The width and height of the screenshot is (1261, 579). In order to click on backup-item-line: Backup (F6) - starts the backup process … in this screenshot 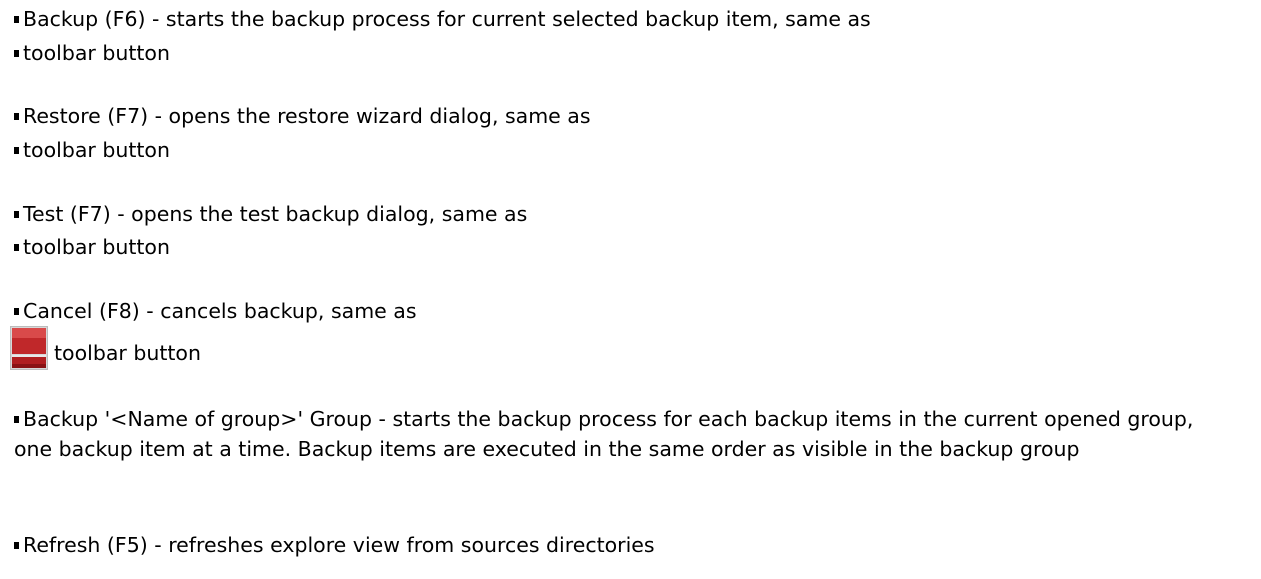, I will do `click(442, 19)`.